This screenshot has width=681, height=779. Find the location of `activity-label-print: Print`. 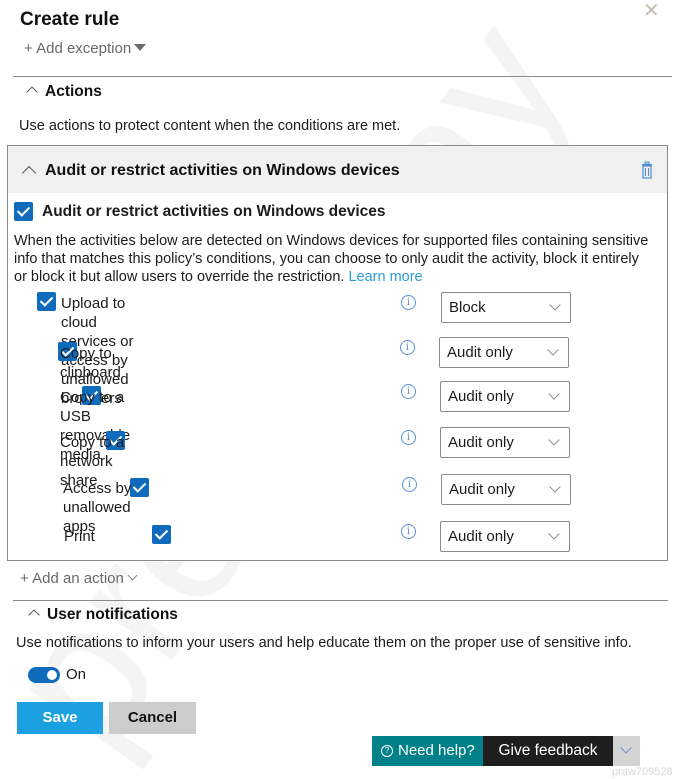

activity-label-print: Print is located at coordinates (79, 536).